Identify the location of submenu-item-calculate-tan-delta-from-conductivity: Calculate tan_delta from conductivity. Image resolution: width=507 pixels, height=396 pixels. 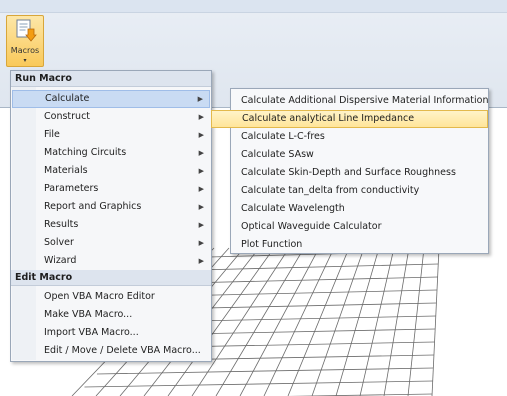
(359, 191).